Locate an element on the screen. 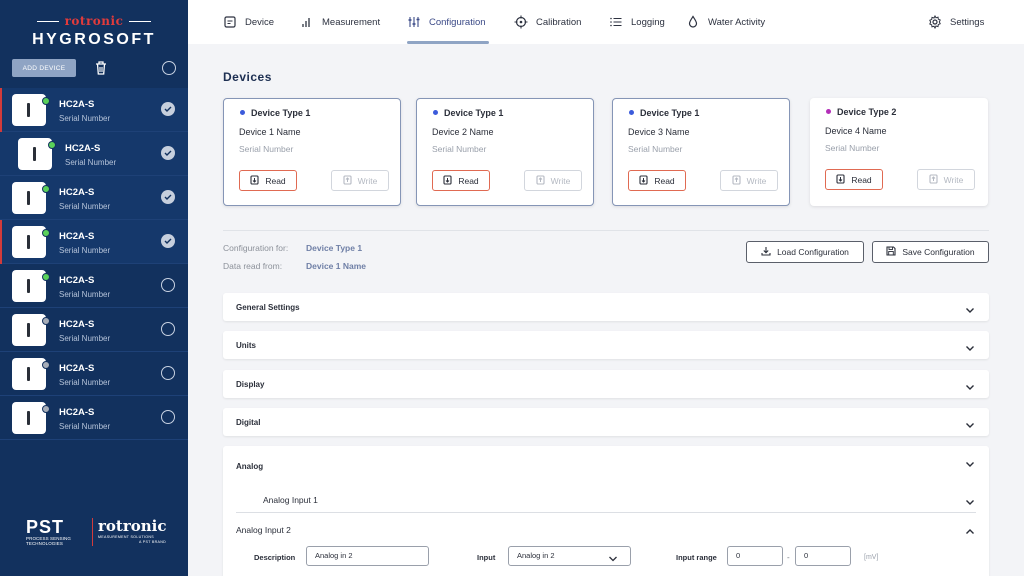 The width and height of the screenshot is (1024, 576). save-configuration-button: Save Configuration is located at coordinates (930, 252).